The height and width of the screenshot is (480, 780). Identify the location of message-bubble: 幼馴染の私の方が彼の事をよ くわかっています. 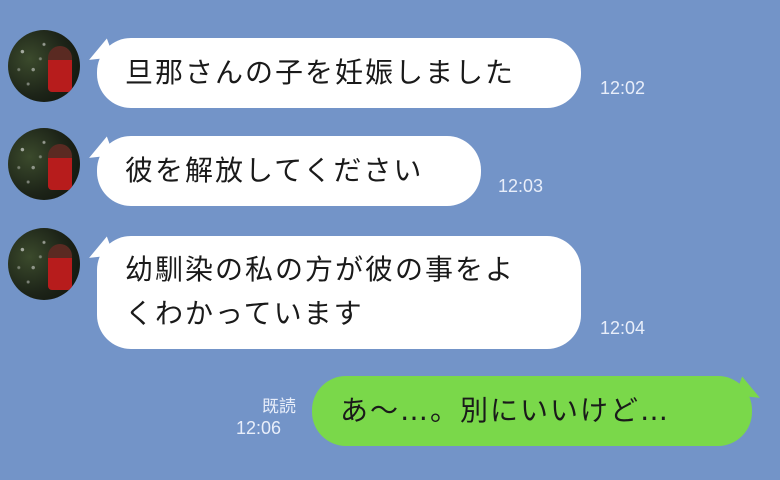
(339, 292).